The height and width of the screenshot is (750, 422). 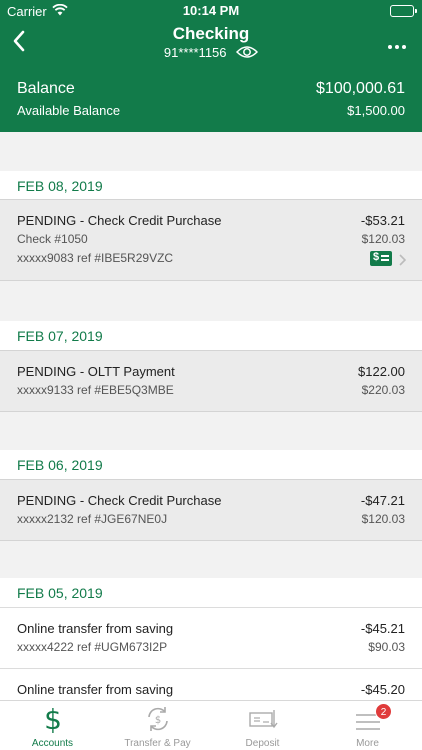 What do you see at coordinates (382, 628) in the screenshot?
I see `transaction-amount: -$45.21` at bounding box center [382, 628].